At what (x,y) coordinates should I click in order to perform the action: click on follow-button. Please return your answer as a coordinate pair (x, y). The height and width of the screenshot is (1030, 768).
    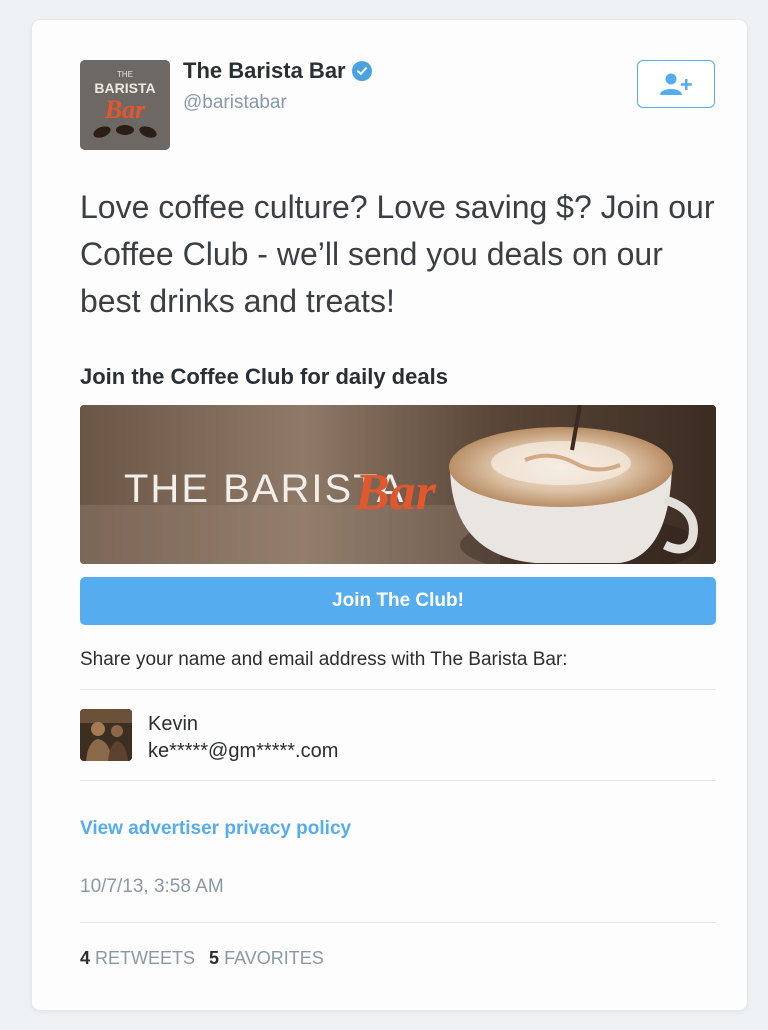
    Looking at the image, I should click on (676, 84).